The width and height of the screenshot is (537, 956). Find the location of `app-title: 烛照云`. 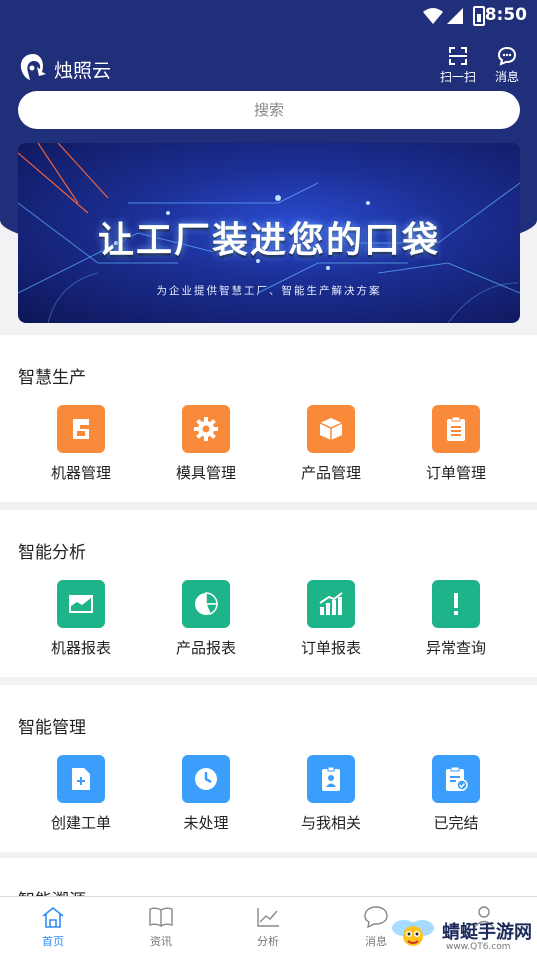

app-title: 烛照云 is located at coordinates (83, 71).